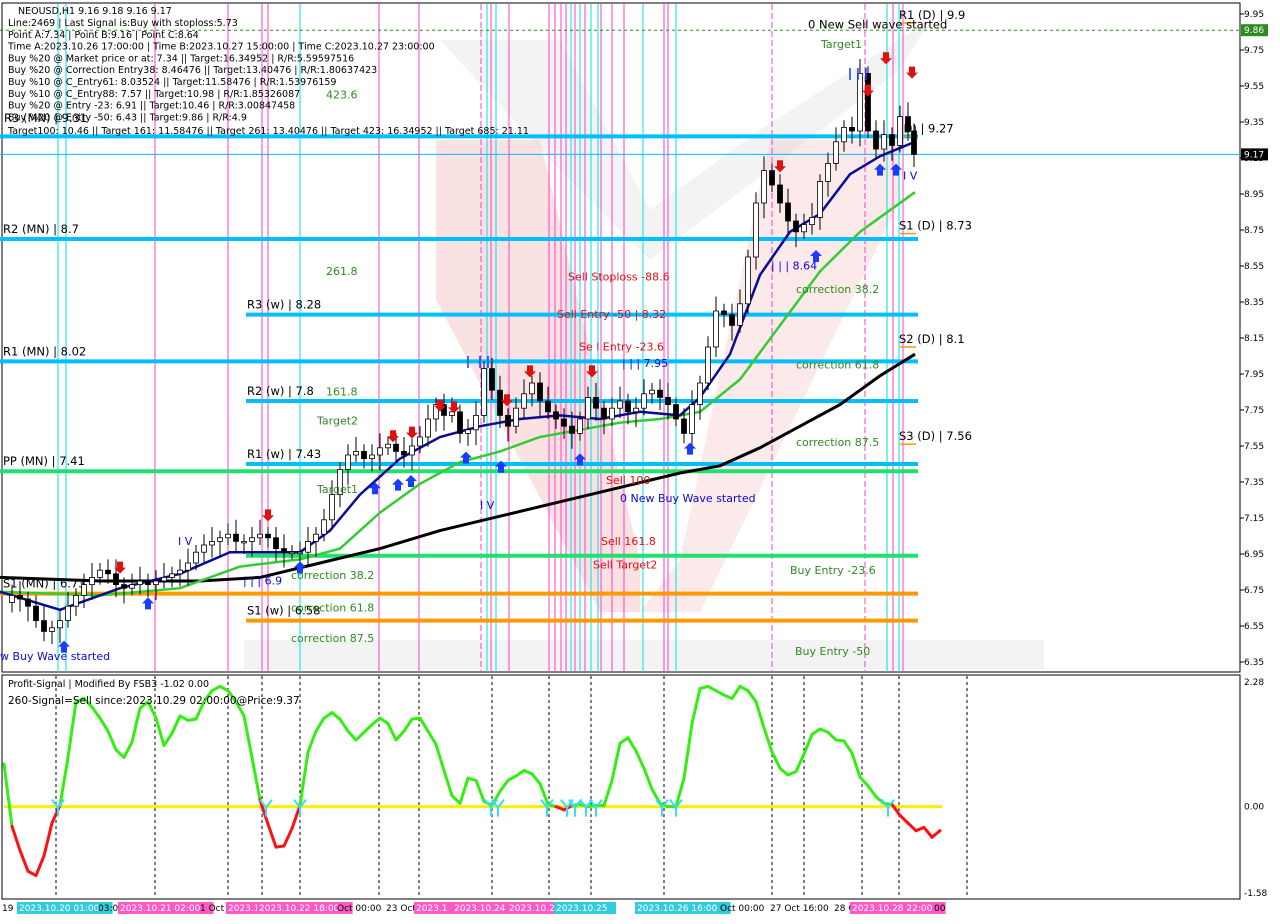  Describe the element at coordinates (1254, 411) in the screenshot. I see `price-tick-label: 7.75` at that location.